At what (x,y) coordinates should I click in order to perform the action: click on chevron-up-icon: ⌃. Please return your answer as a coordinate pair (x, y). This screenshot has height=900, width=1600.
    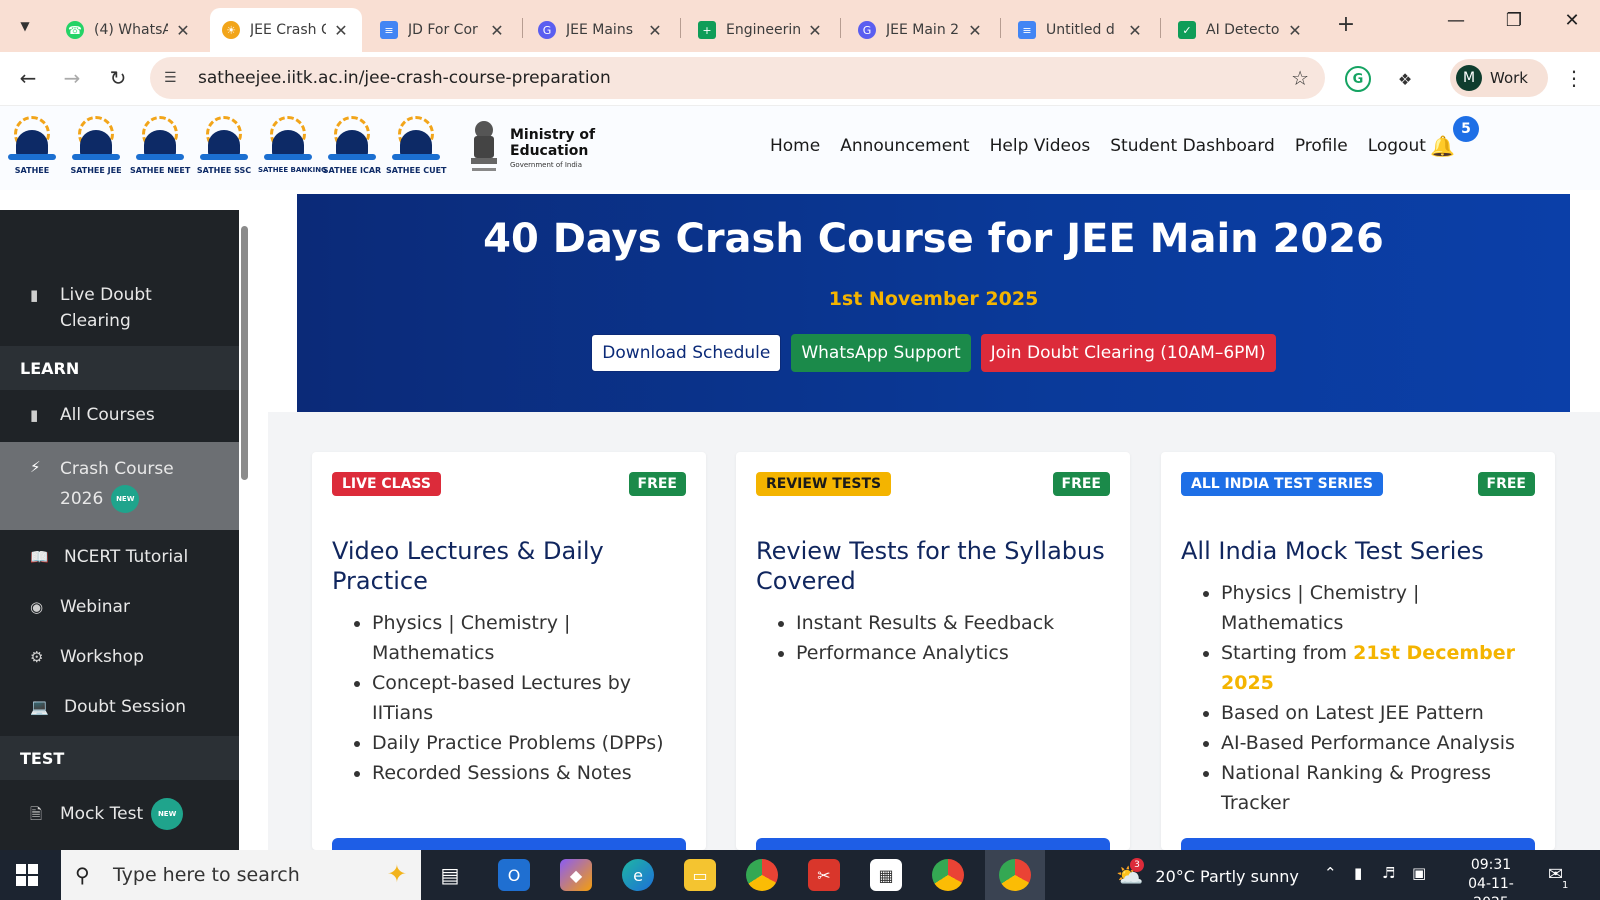
    Looking at the image, I should click on (1330, 873).